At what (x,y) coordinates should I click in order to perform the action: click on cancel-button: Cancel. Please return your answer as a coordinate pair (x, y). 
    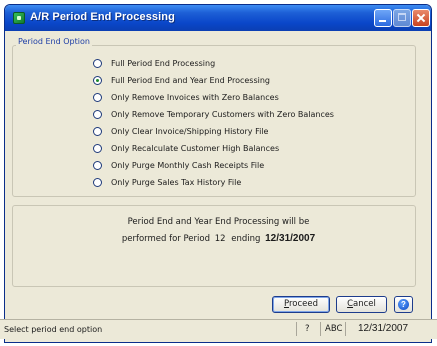
    Looking at the image, I should click on (361, 304).